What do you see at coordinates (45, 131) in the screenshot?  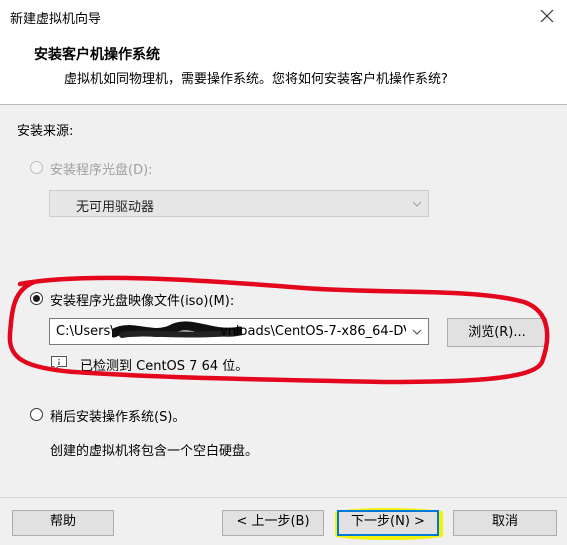 I see `install-source-label: 安装来源:` at bounding box center [45, 131].